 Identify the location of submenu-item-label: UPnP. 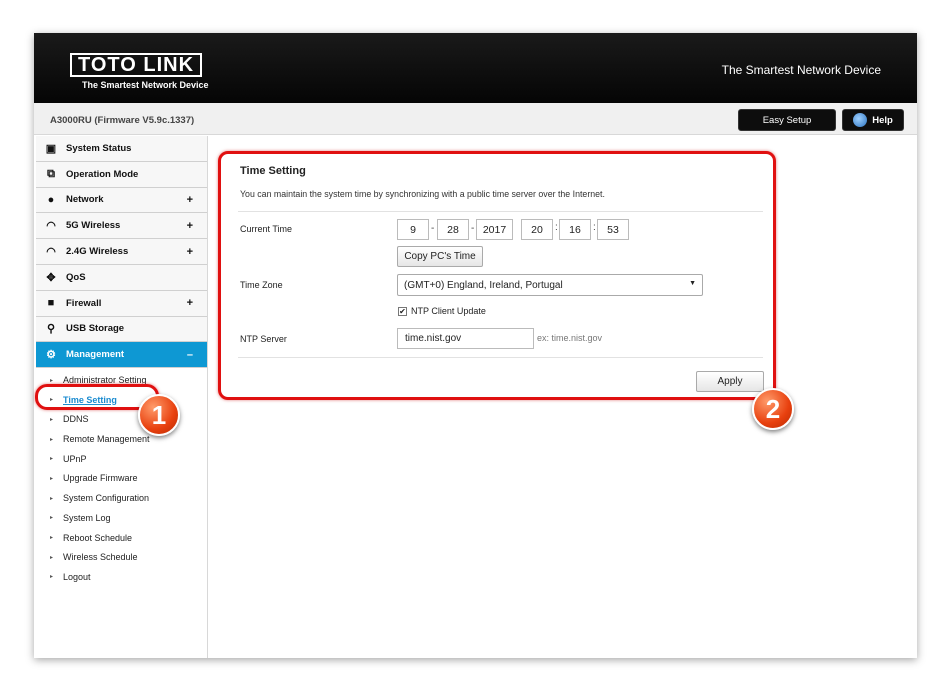
(75, 458).